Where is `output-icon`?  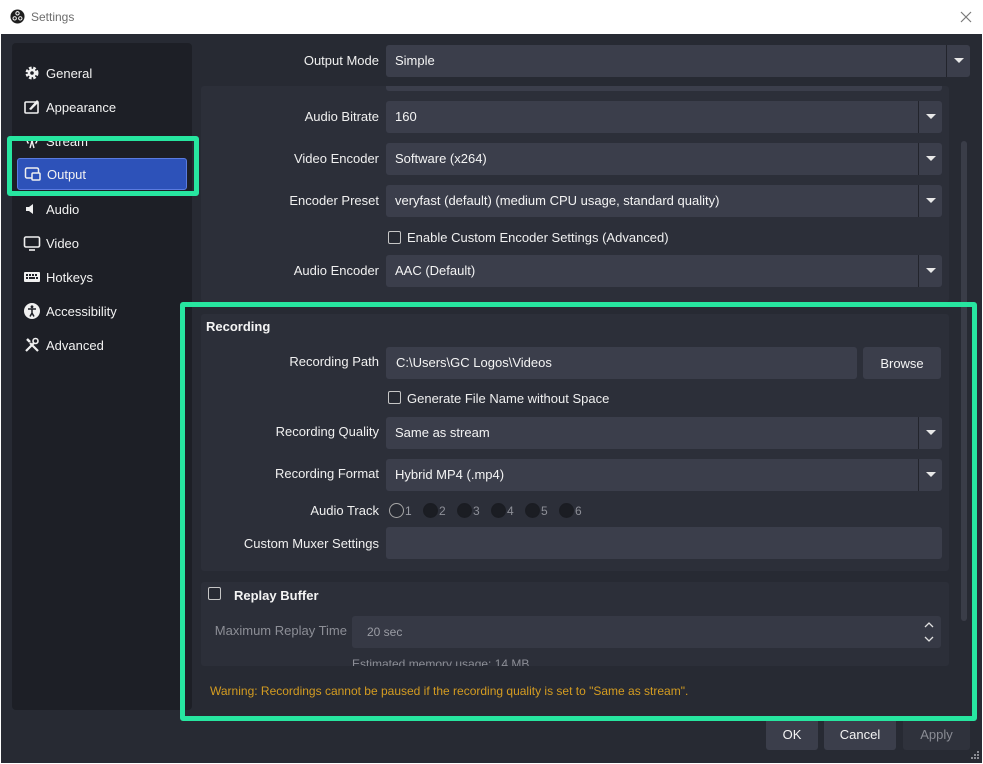 output-icon is located at coordinates (32, 174).